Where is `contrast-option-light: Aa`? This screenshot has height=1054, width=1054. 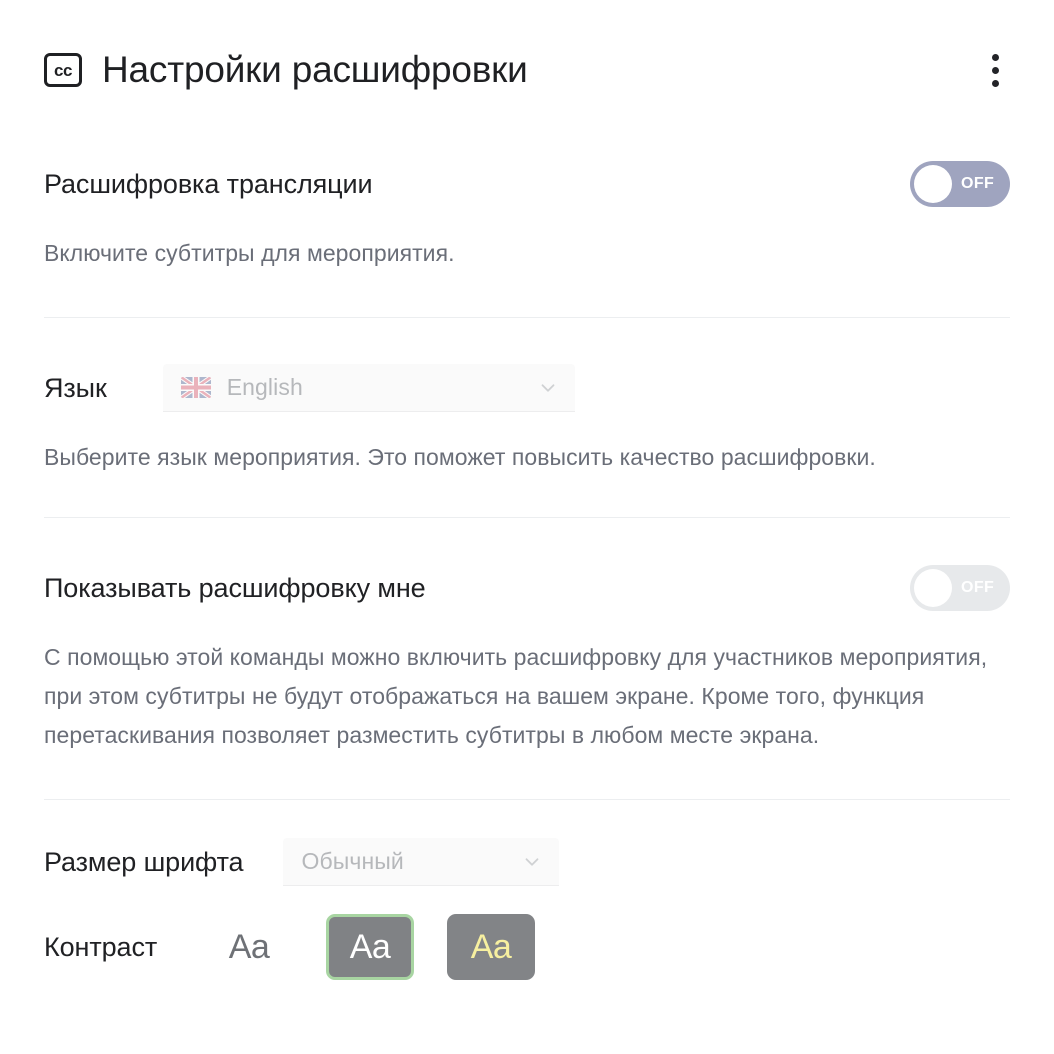 contrast-option-light: Aa is located at coordinates (249, 947).